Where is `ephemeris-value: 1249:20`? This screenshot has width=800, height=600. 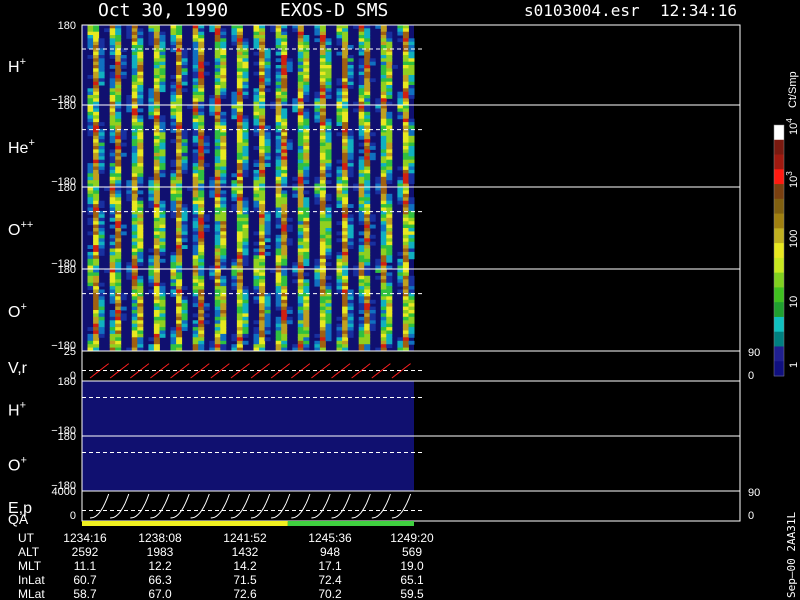
ephemeris-value: 1249:20 is located at coordinates (412, 538).